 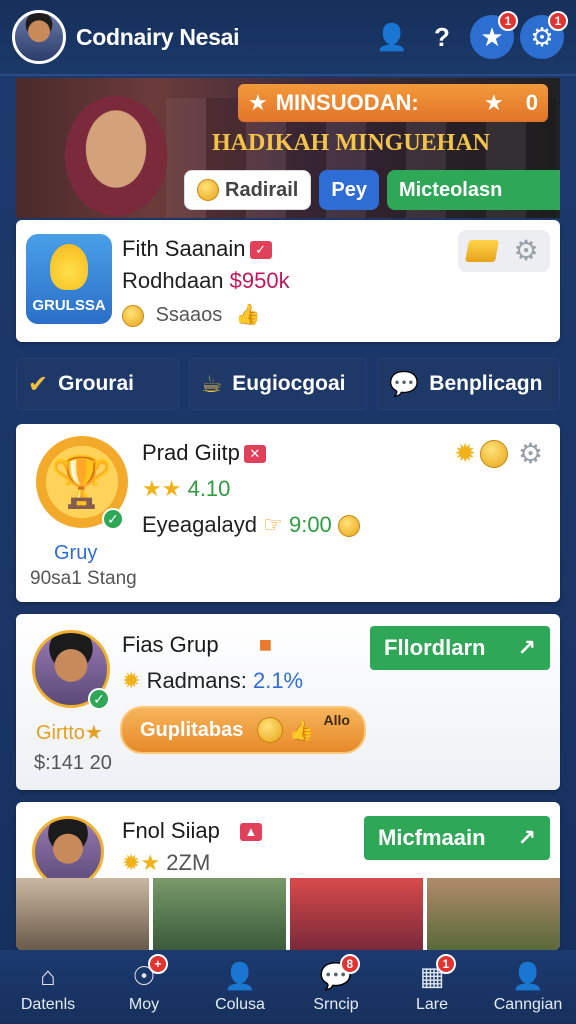 What do you see at coordinates (243, 730) in the screenshot?
I see `orange-action-button: Guplitabas 👍 Allo` at bounding box center [243, 730].